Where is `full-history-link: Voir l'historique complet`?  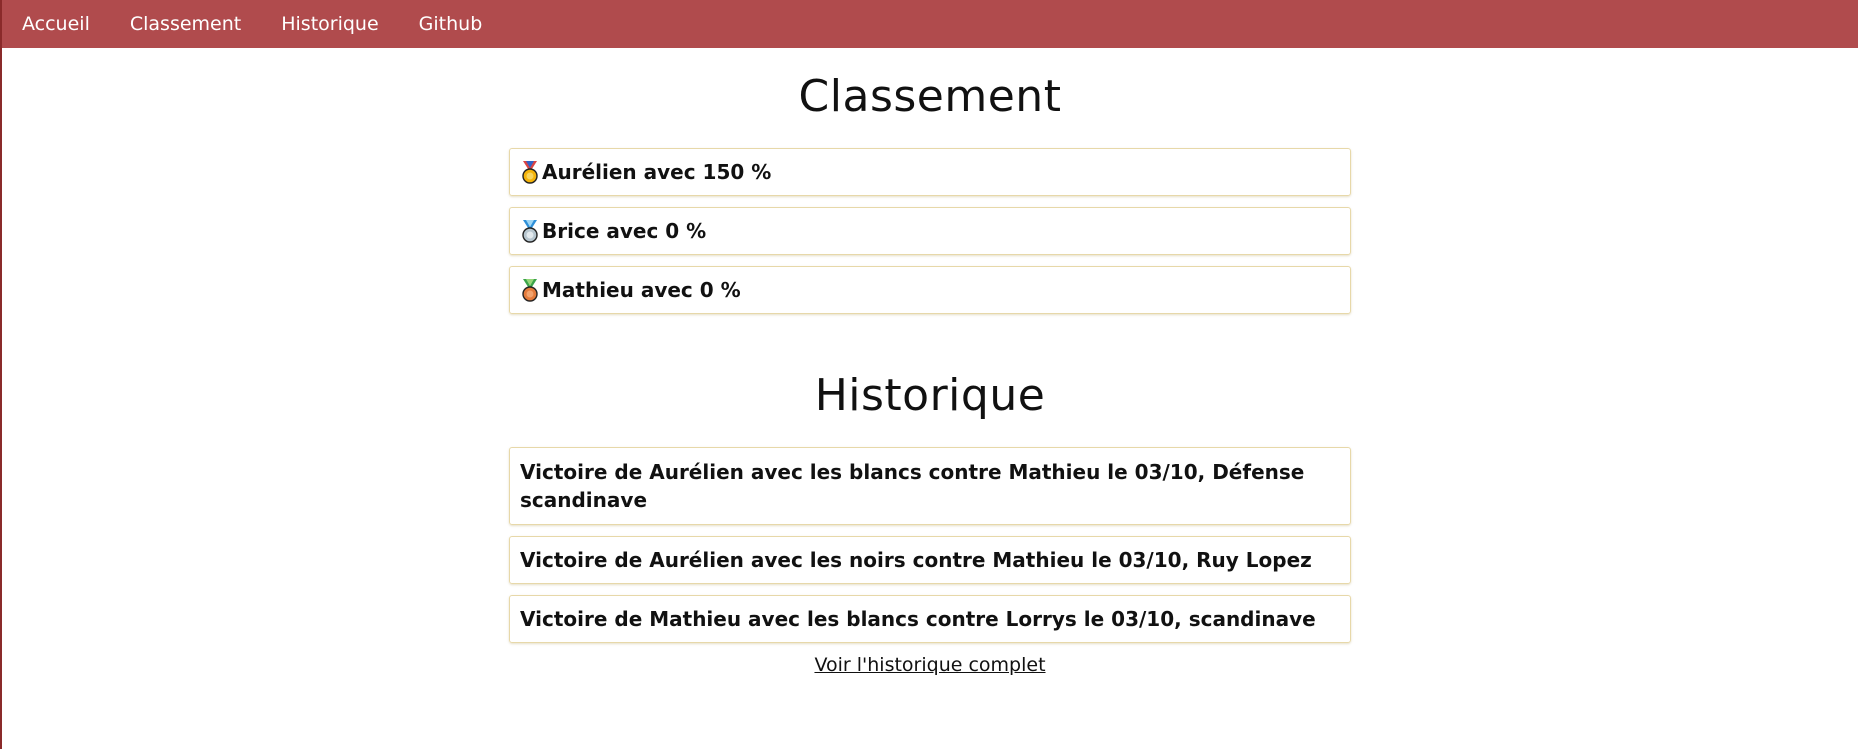
full-history-link: Voir l'historique complet is located at coordinates (929, 665).